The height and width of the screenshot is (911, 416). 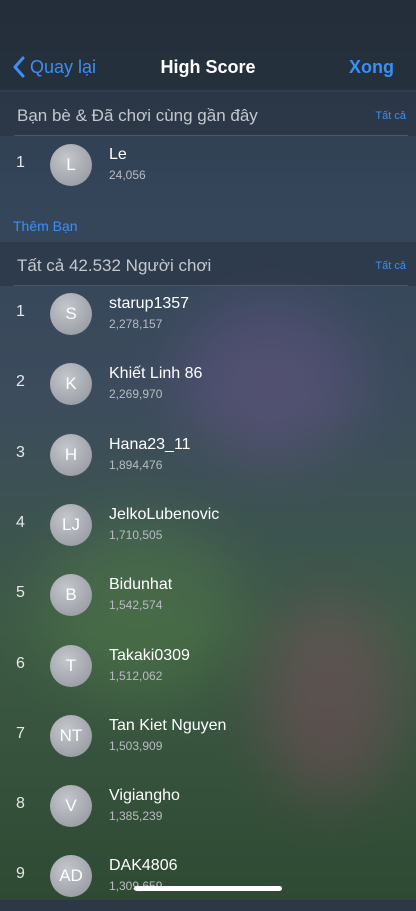 What do you see at coordinates (136, 605) in the screenshot?
I see `player-score: 1,542,574` at bounding box center [136, 605].